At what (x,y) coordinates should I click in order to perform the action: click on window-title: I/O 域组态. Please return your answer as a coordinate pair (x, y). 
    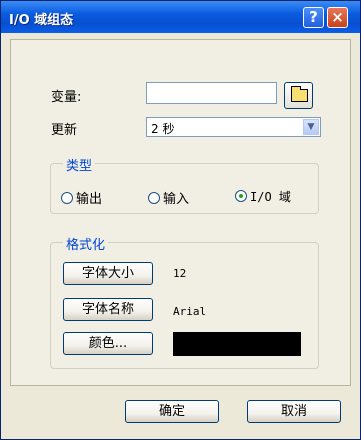
    Looking at the image, I should click on (41, 20).